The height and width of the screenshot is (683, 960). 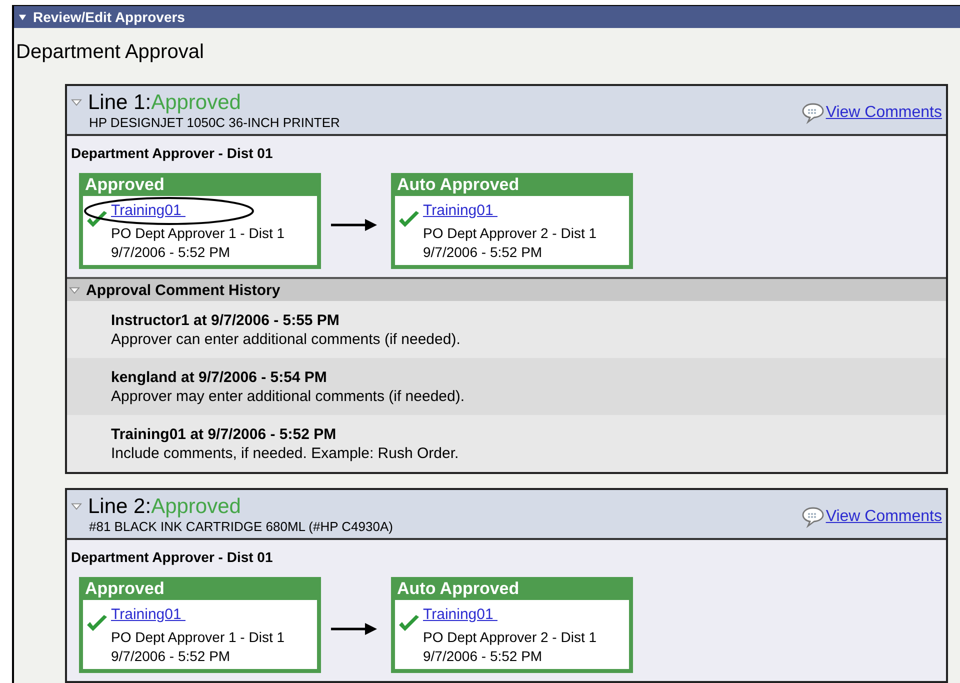 What do you see at coordinates (240, 526) in the screenshot?
I see `item-description: #81 BLACK INK CARTRIDGE 680ML (#HP C4930A)` at bounding box center [240, 526].